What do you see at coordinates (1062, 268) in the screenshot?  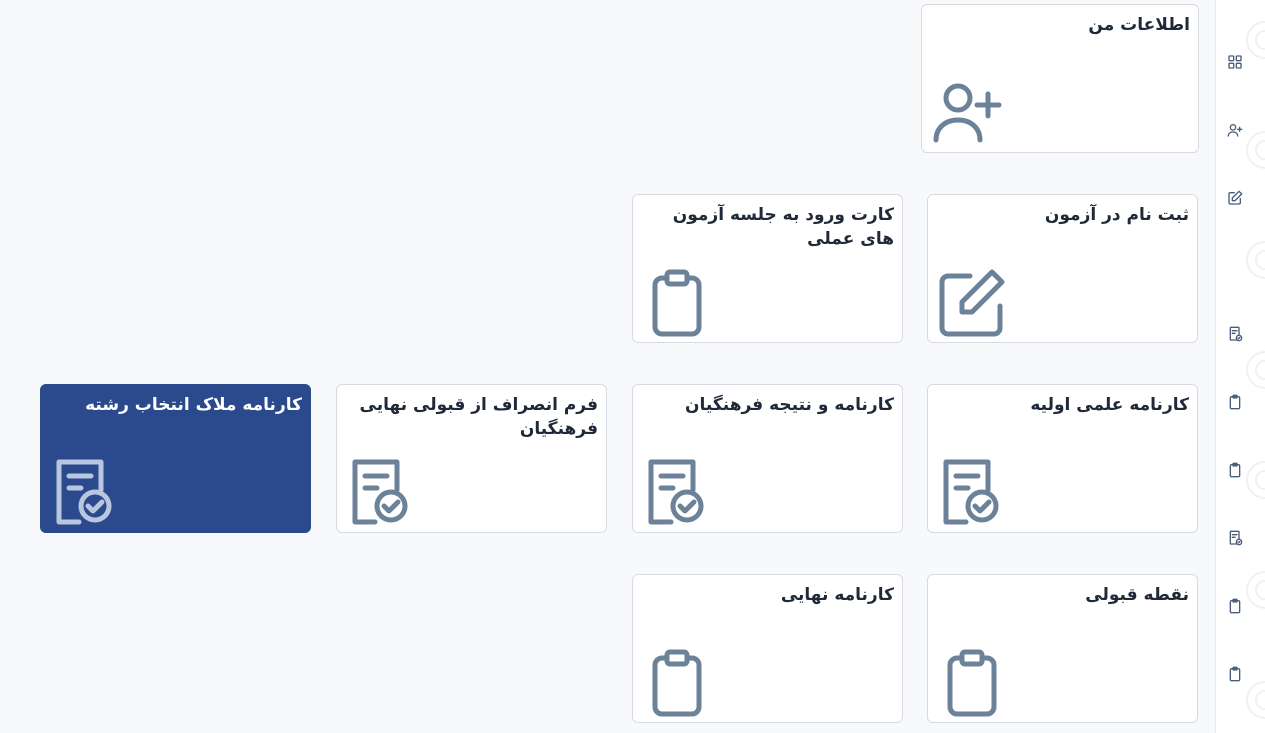 I see `card-exam-registration: ثبت نام در آزمون` at bounding box center [1062, 268].